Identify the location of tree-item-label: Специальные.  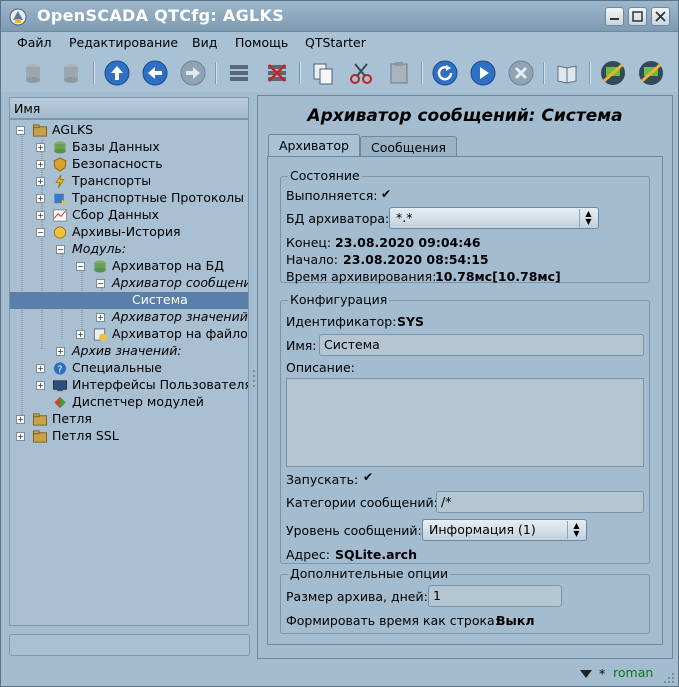
(117, 367).